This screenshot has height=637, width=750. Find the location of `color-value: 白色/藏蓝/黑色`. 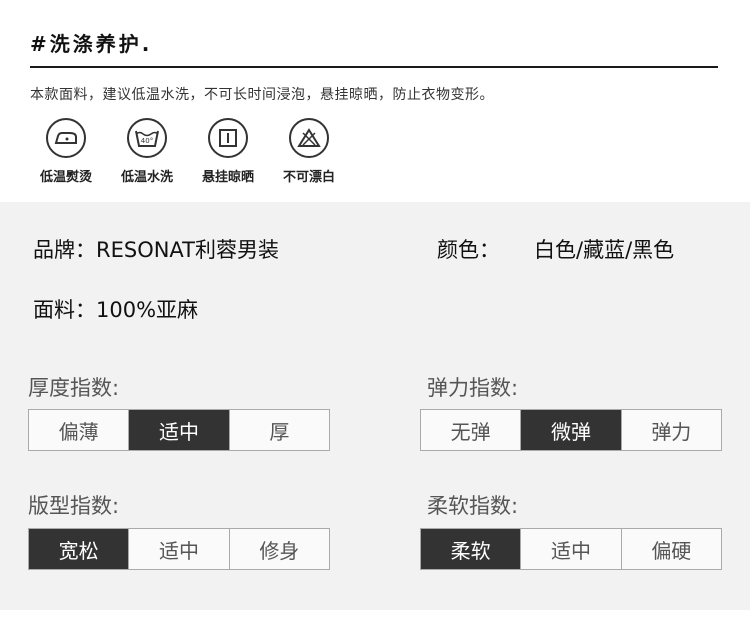

color-value: 白色/藏蓝/黑色 is located at coordinates (604, 250).